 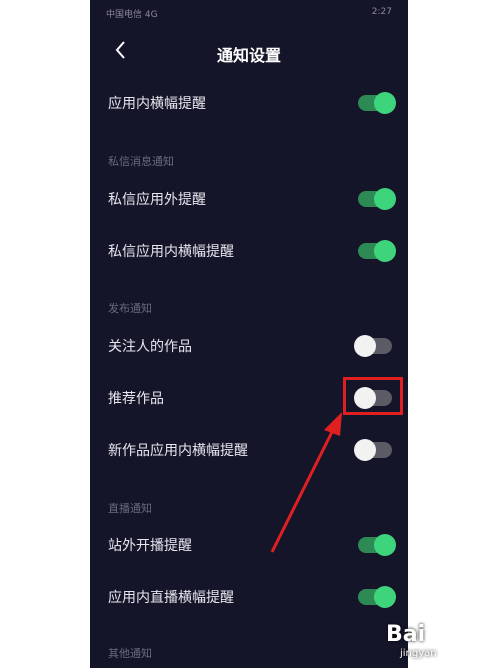 What do you see at coordinates (406, 634) in the screenshot?
I see `watermark-logo: Bai` at bounding box center [406, 634].